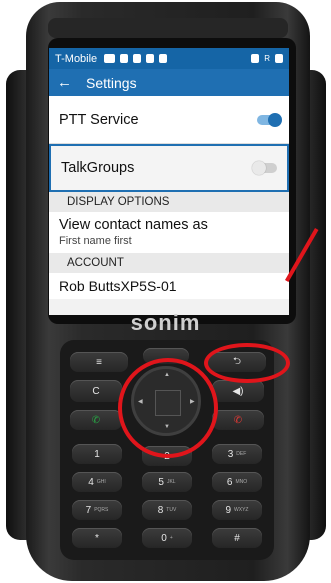  Describe the element at coordinates (76, 58) in the screenshot. I see `carrier-label: T-Mobile` at that location.